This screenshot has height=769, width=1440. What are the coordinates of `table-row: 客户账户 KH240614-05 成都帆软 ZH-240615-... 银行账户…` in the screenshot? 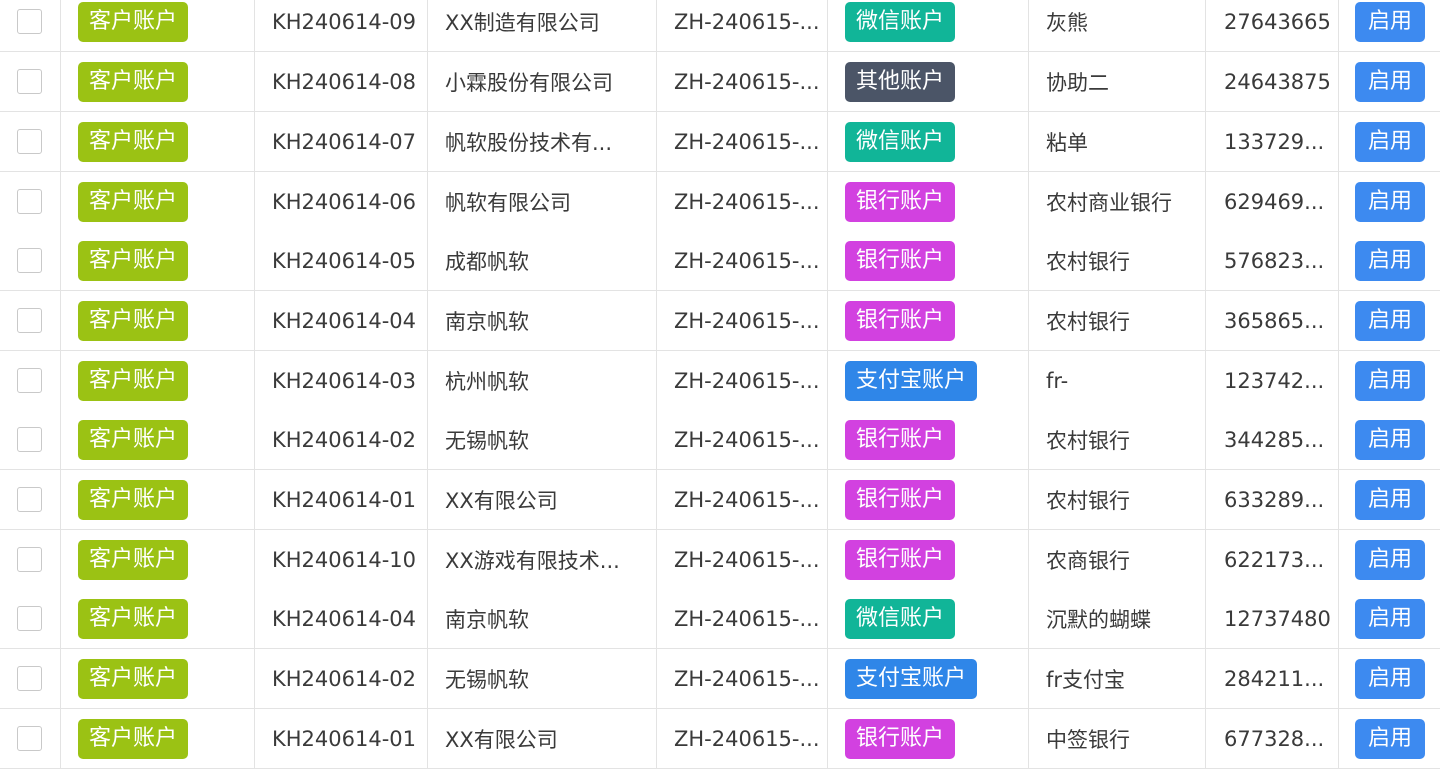 It's located at (720, 261).